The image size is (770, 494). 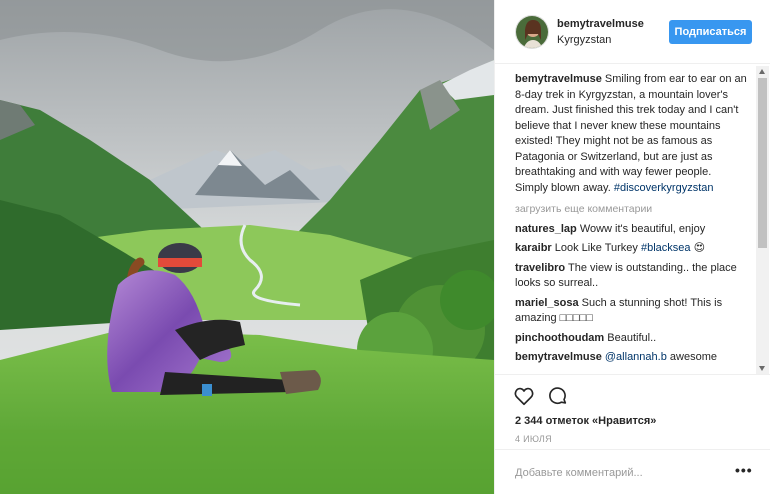 What do you see at coordinates (636, 357) in the screenshot?
I see `comment-mention: @allannah.b` at bounding box center [636, 357].